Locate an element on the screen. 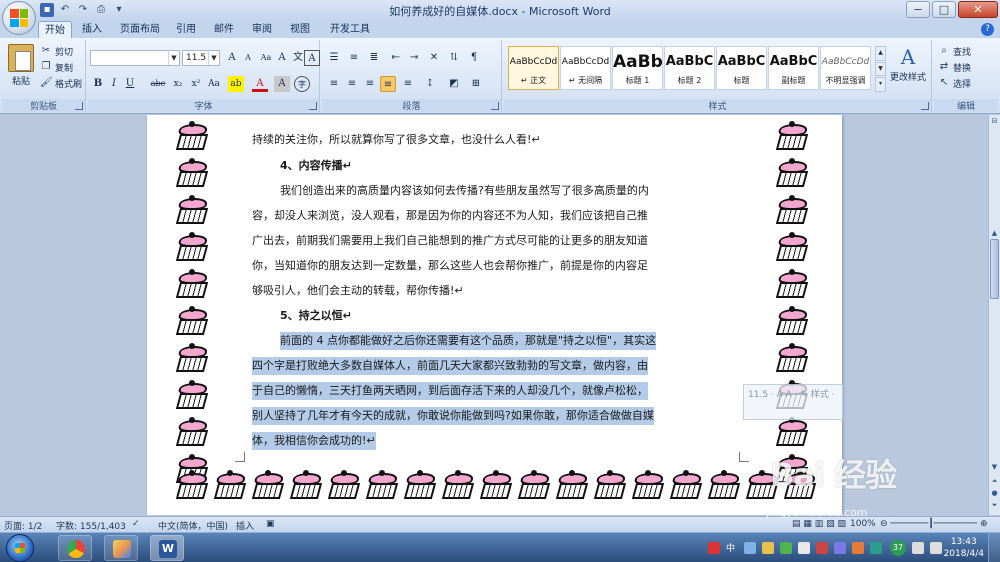 This screenshot has width=1000, height=562. style-heading-2: AaBbC 标题 2 is located at coordinates (689, 68).